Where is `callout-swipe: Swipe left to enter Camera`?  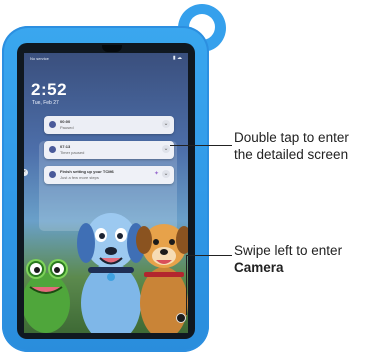 callout-swipe: Swipe left to enter Camera is located at coordinates (288, 259).